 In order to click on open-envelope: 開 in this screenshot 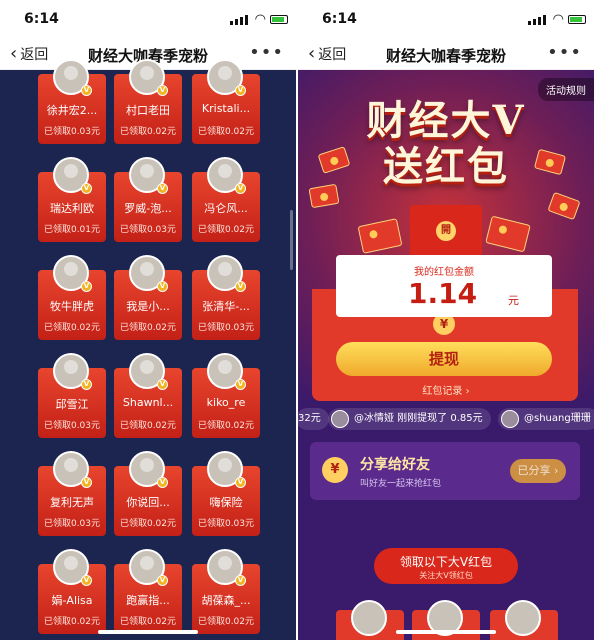, I will do `click(446, 231)`.